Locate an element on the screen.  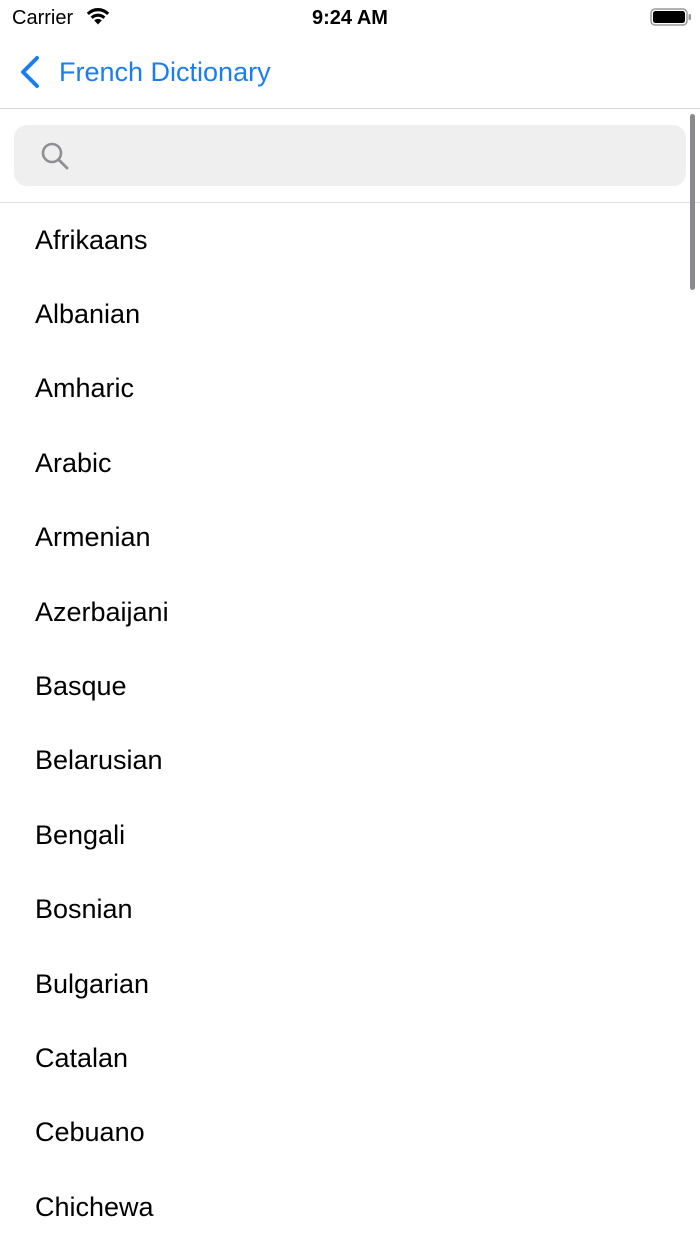
list-item: Belarusian is located at coordinates (350, 761).